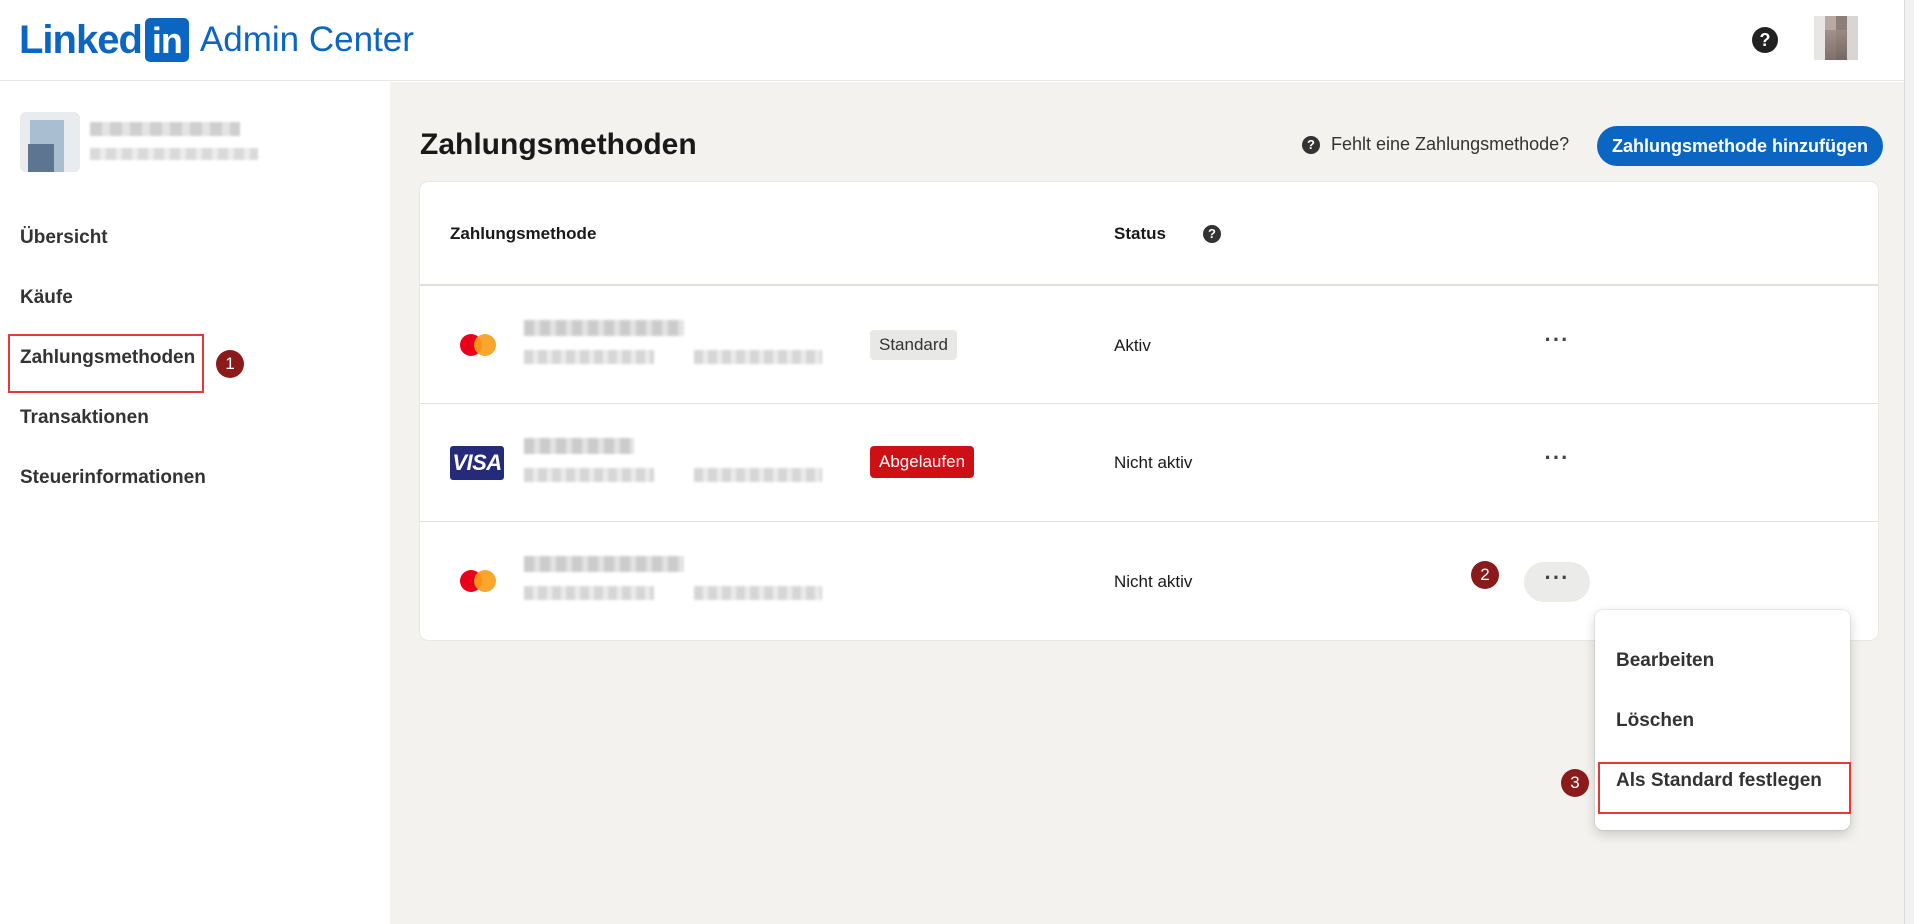  I want to click on column-header-status: Status, so click(1140, 233).